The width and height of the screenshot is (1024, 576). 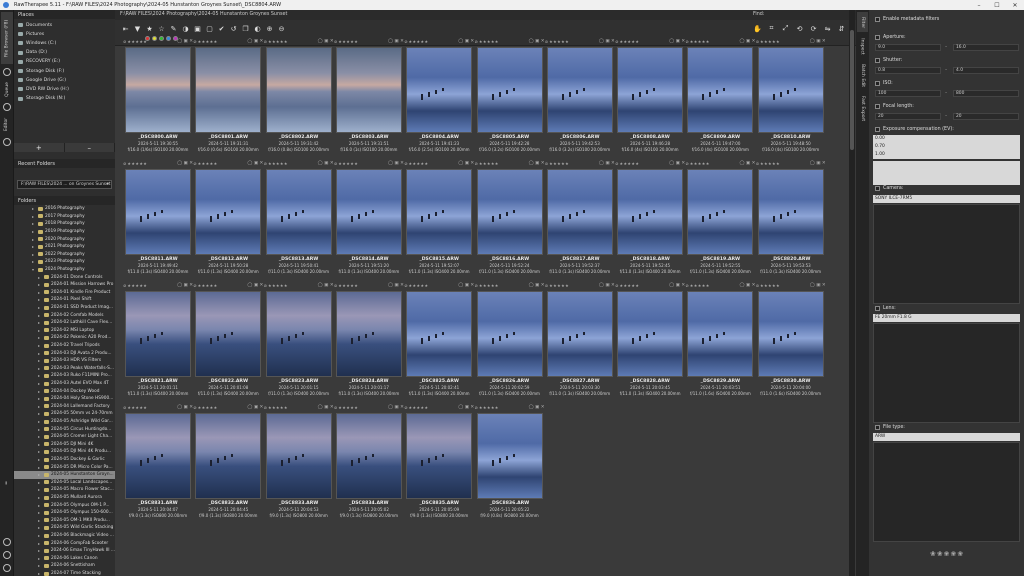 I want to click on list-item: 1.00, so click(x=946, y=155).